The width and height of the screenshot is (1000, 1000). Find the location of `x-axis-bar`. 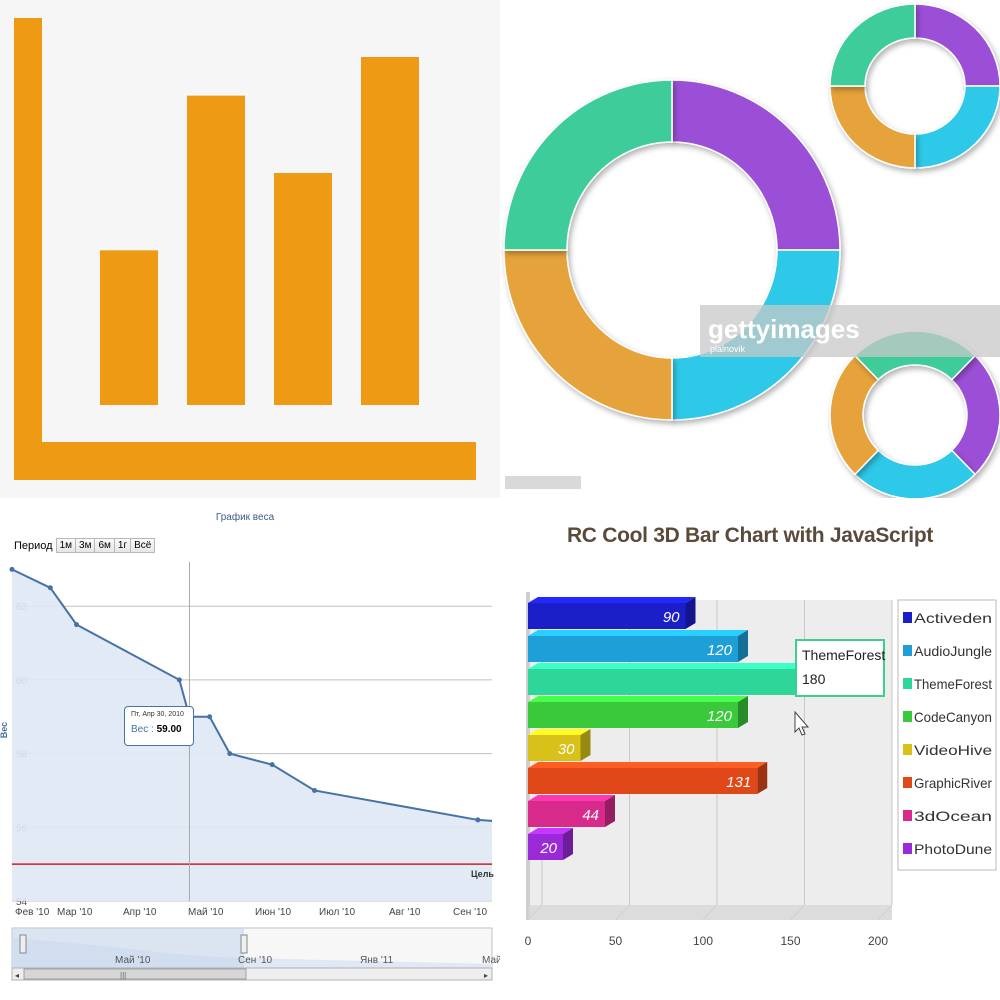

x-axis-bar is located at coordinates (245, 461).